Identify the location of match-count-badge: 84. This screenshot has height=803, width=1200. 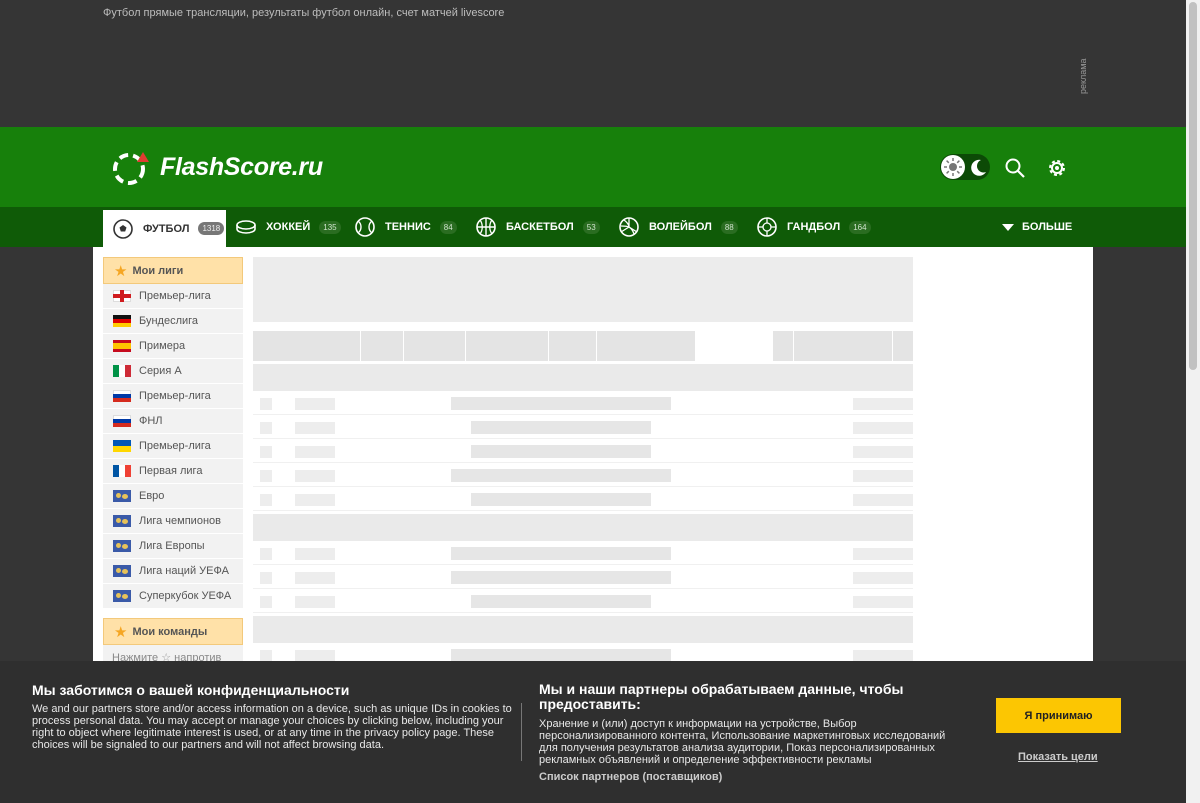
(448, 227).